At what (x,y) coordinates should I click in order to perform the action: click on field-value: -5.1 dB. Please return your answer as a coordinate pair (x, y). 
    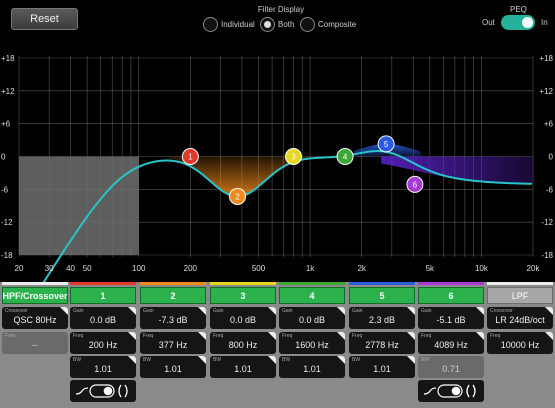
    Looking at the image, I should click on (451, 320).